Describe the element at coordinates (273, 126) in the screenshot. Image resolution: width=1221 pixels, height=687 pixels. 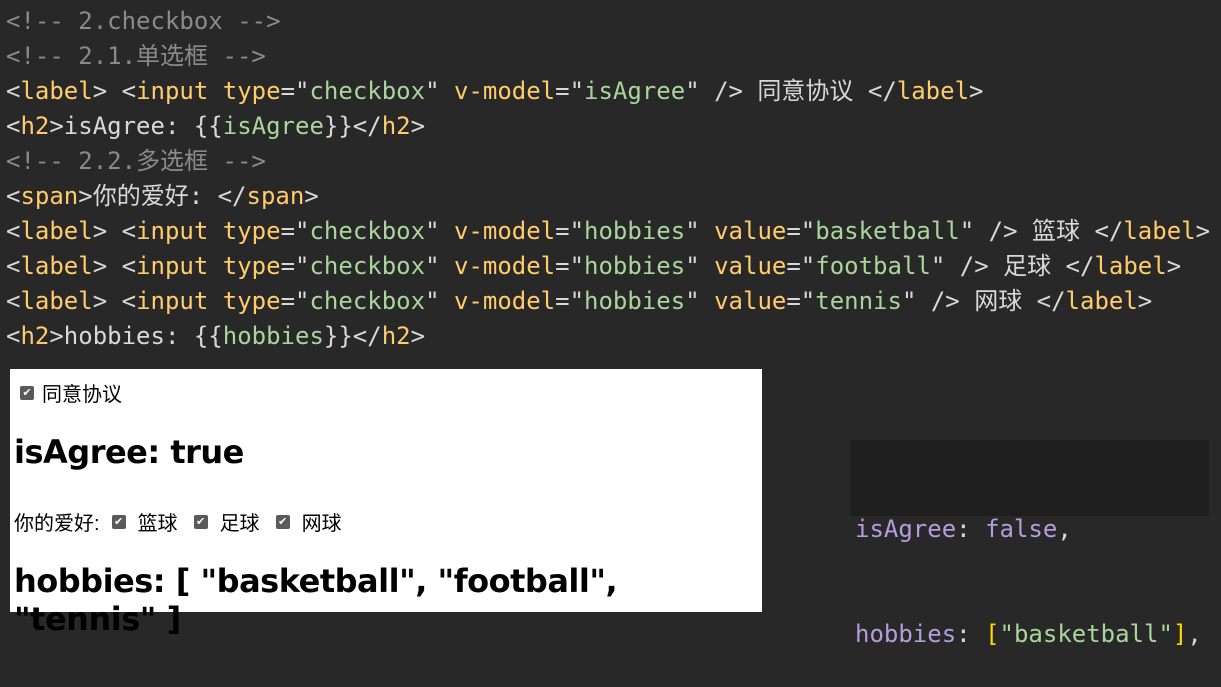
I see `code-token: isAgree` at that location.